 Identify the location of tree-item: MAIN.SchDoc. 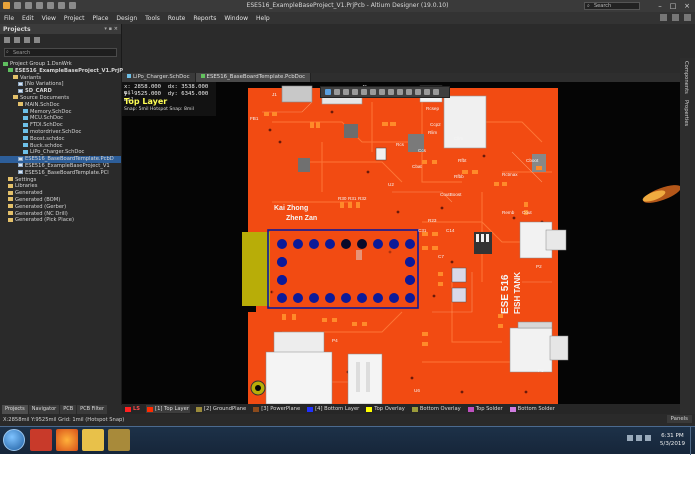
(60, 105).